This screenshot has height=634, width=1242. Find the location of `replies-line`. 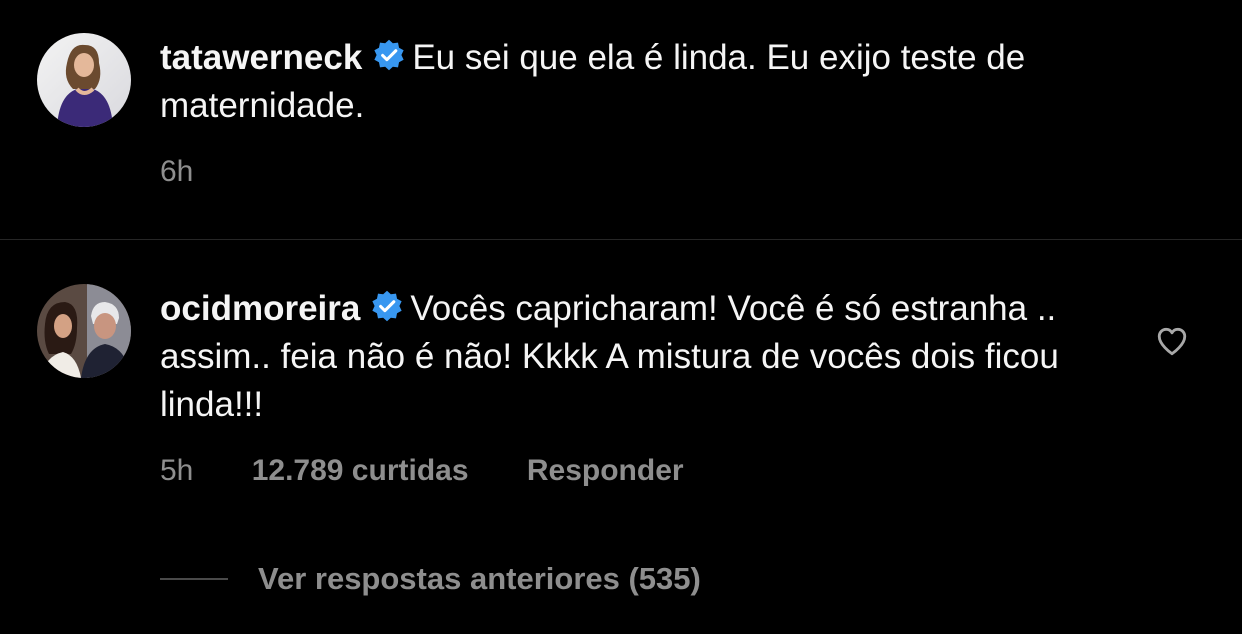

replies-line is located at coordinates (194, 579).